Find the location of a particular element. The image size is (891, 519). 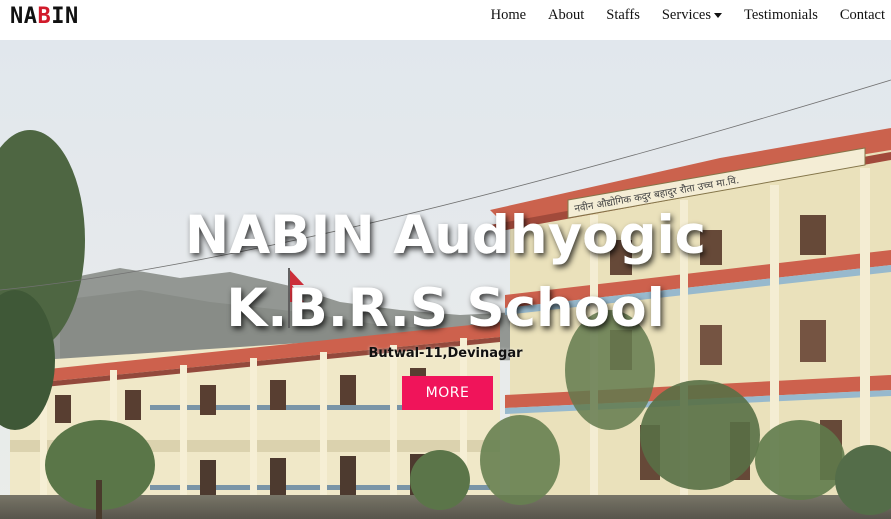

brand-accent-letter: B is located at coordinates (44, 16).